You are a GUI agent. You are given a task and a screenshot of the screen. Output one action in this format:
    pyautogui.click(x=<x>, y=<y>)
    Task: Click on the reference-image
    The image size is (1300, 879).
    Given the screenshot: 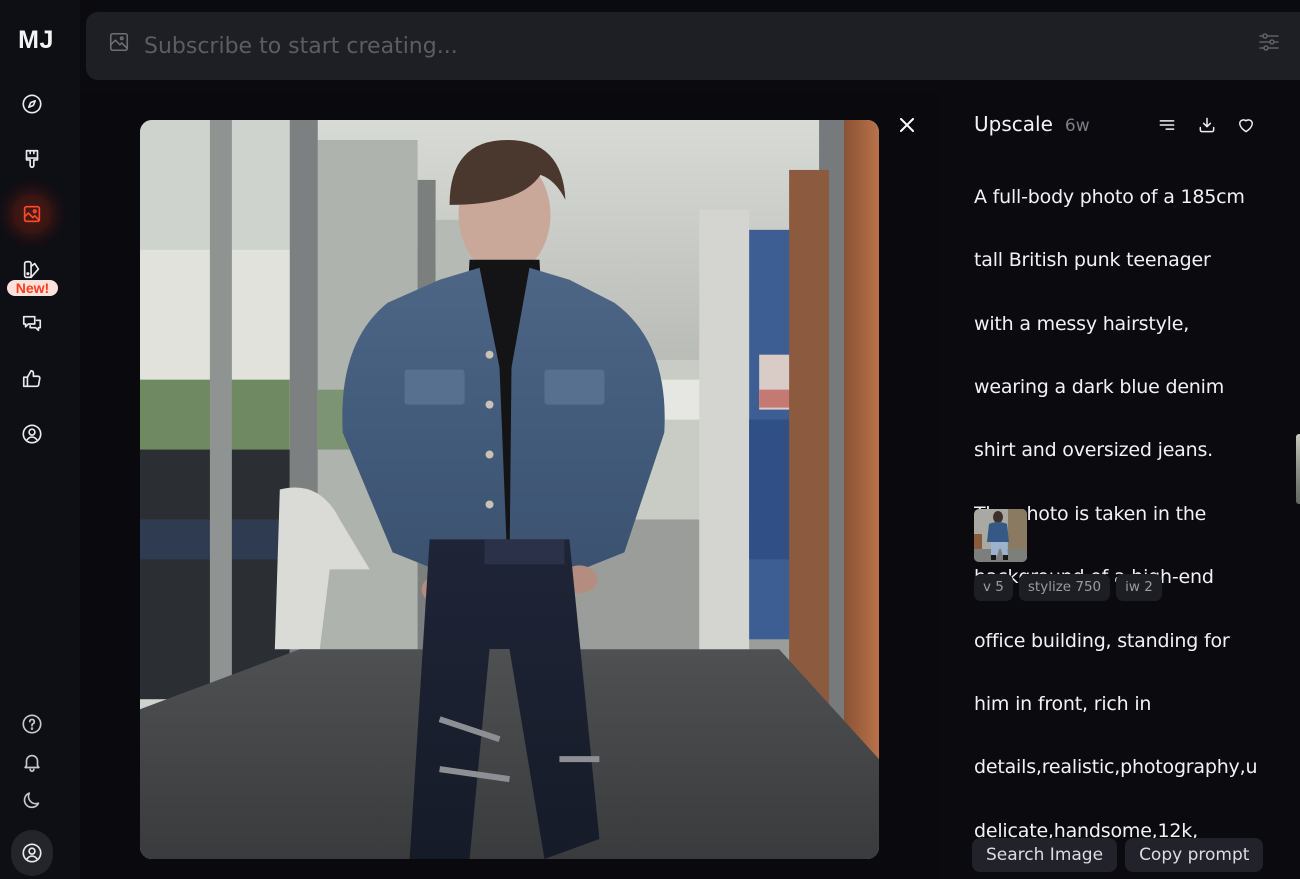 What is the action you would take?
    pyautogui.click(x=1000, y=535)
    